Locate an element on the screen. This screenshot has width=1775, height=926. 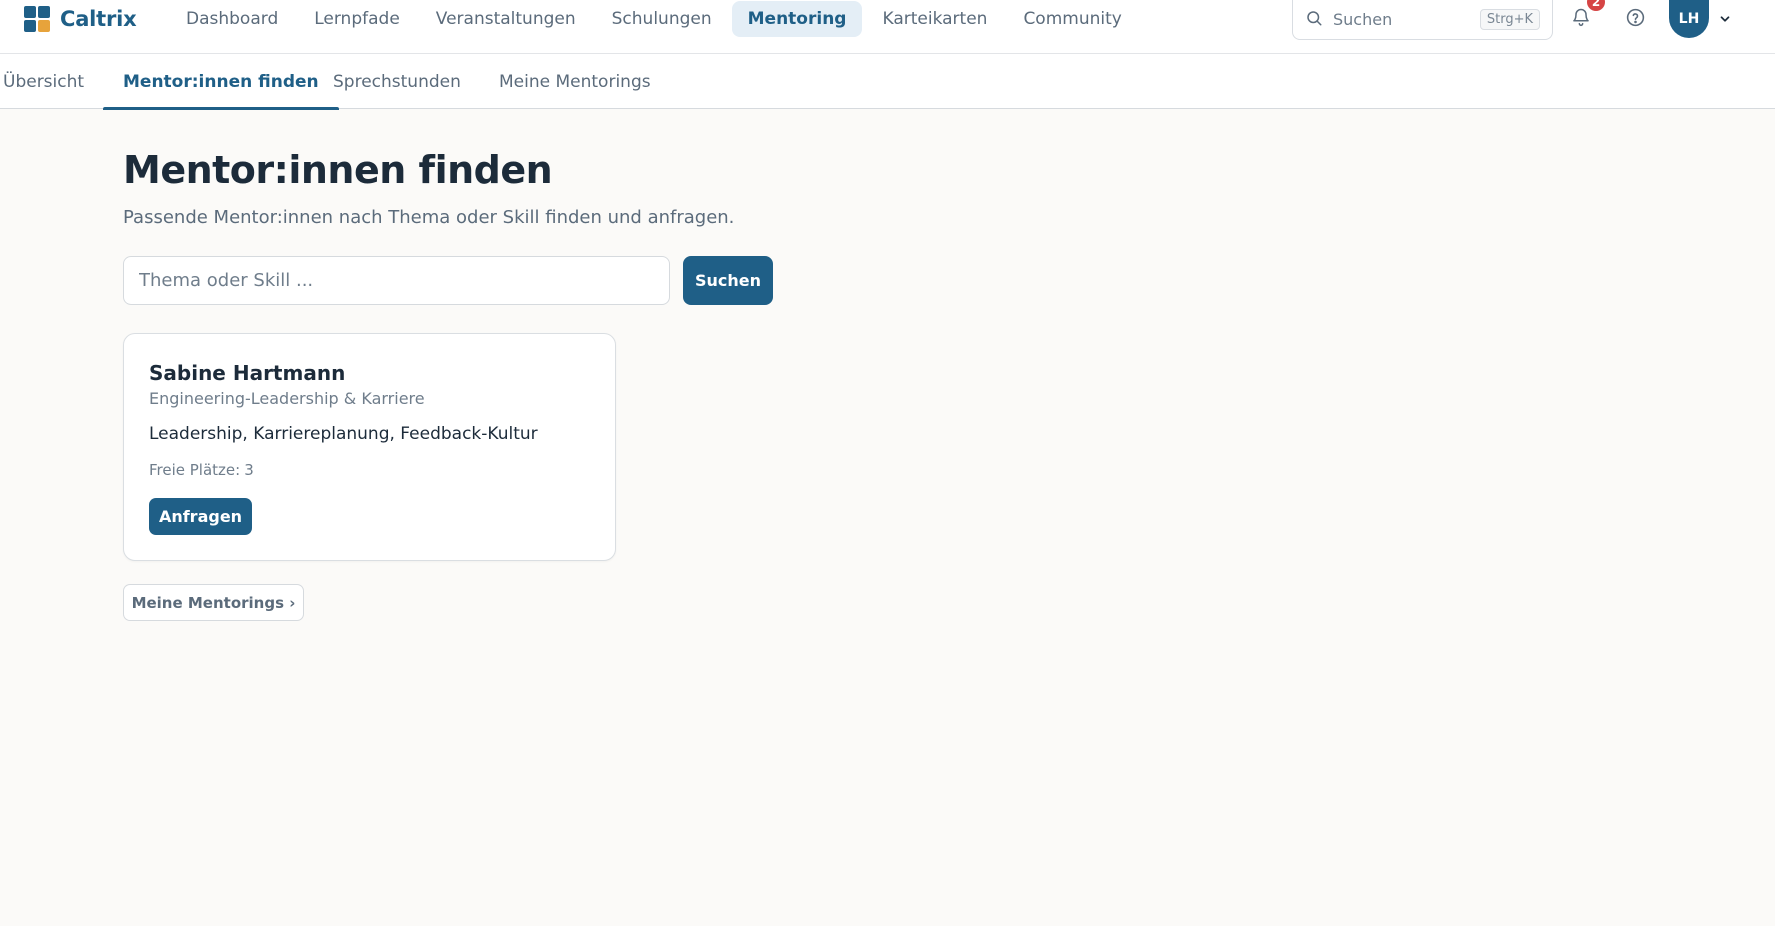
nav-item-lernpfade: Lernpfade is located at coordinates (357, 19).